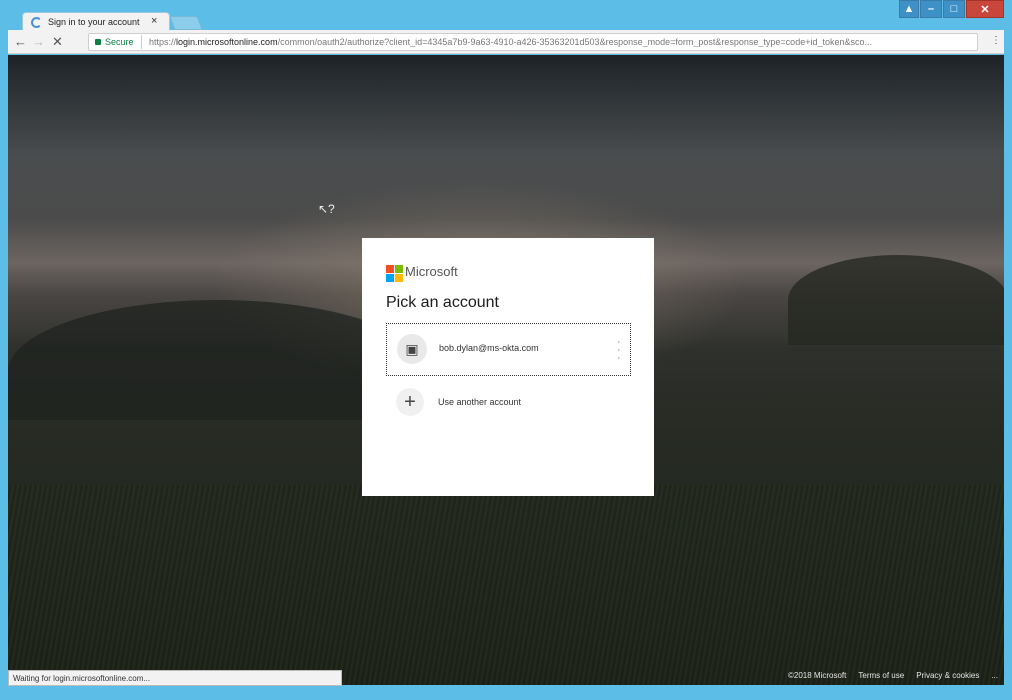 This screenshot has width=1012, height=700. Describe the element at coordinates (98, 42) in the screenshot. I see `lock-icon` at that location.